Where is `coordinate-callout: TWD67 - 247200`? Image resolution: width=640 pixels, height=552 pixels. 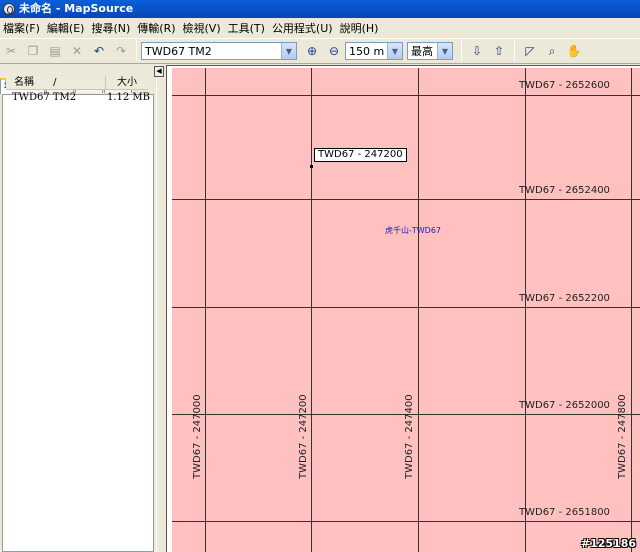
coordinate-callout: TWD67 - 247200 is located at coordinates (360, 155).